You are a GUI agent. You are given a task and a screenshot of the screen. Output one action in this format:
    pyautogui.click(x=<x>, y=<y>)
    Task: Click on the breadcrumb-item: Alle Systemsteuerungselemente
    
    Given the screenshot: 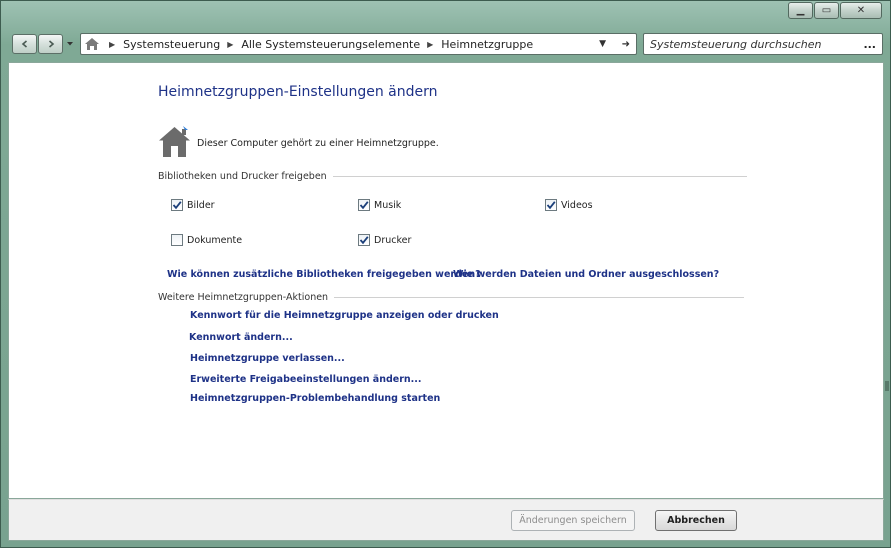 What is the action you would take?
    pyautogui.click(x=330, y=44)
    